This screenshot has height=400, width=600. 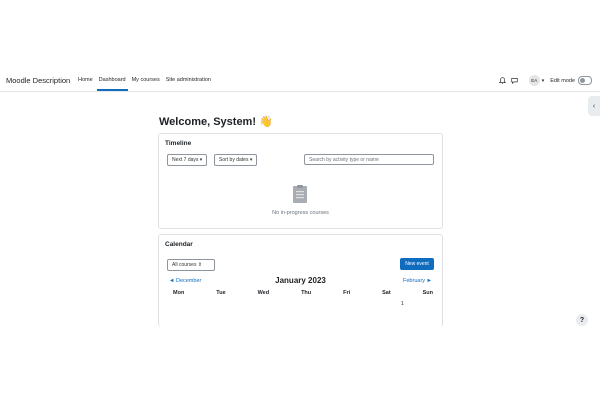 I want to click on course-filter-label: All courses, so click(x=184, y=265).